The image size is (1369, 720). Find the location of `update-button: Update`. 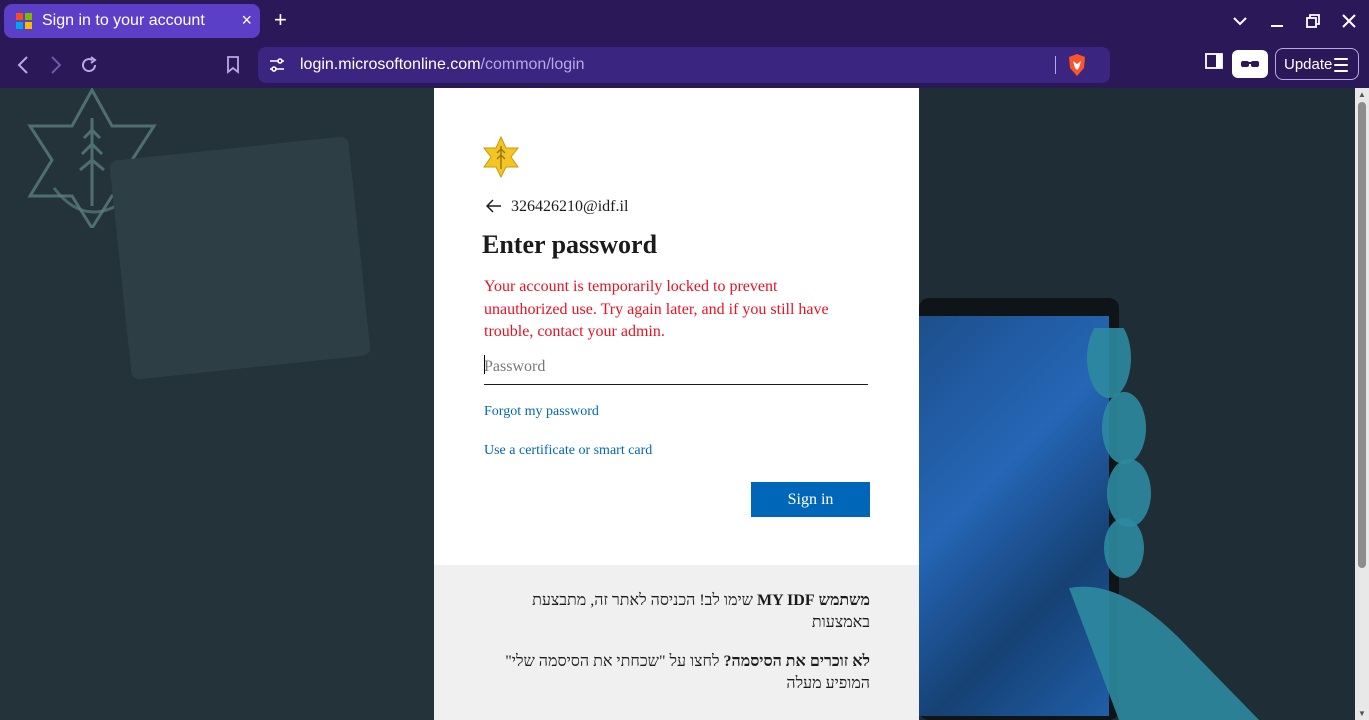

update-button: Update is located at coordinates (1317, 64).